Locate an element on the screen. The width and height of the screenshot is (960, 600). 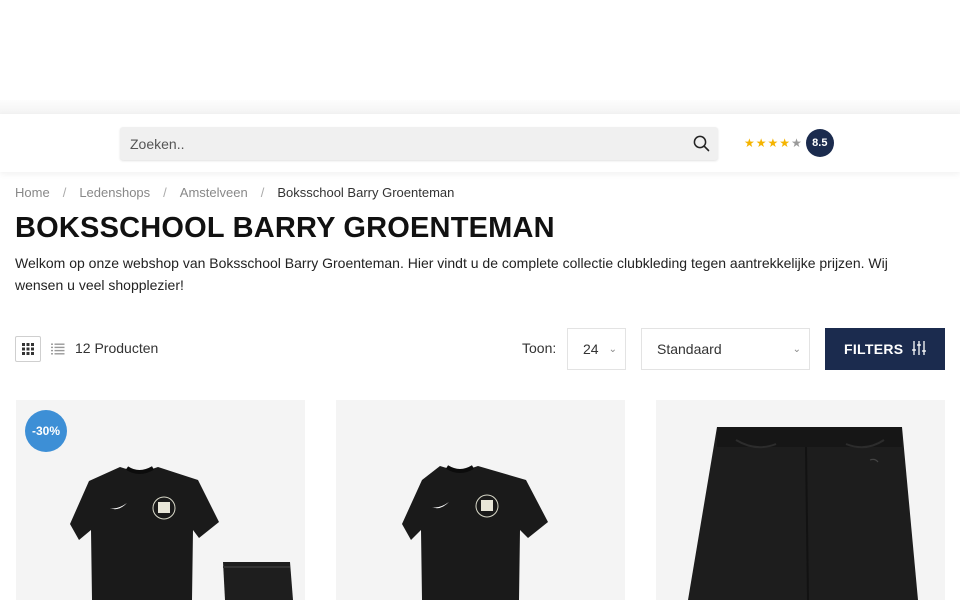
search-input is located at coordinates (402, 143).